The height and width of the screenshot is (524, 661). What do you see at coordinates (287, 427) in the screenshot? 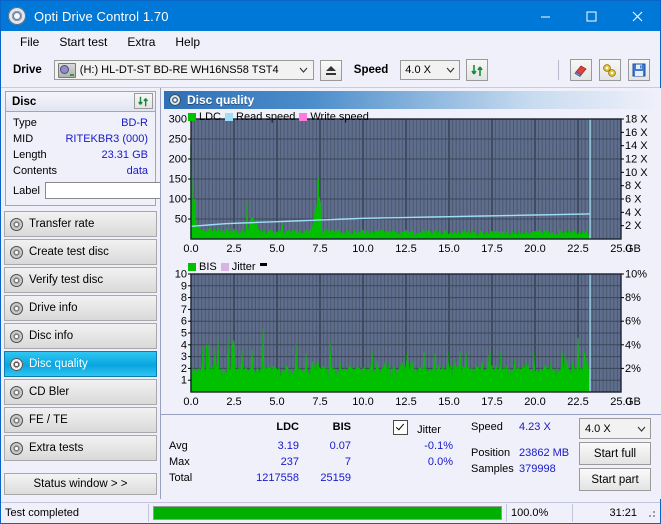
I see `stats-header-ldc: LDC` at bounding box center [287, 427].